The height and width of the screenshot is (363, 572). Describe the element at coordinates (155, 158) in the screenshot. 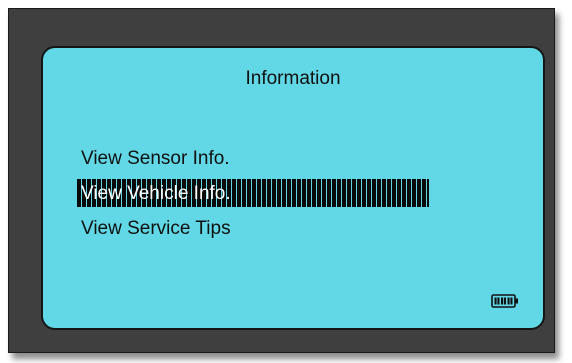

I see `menu-item-label: View Sensor Info.` at that location.